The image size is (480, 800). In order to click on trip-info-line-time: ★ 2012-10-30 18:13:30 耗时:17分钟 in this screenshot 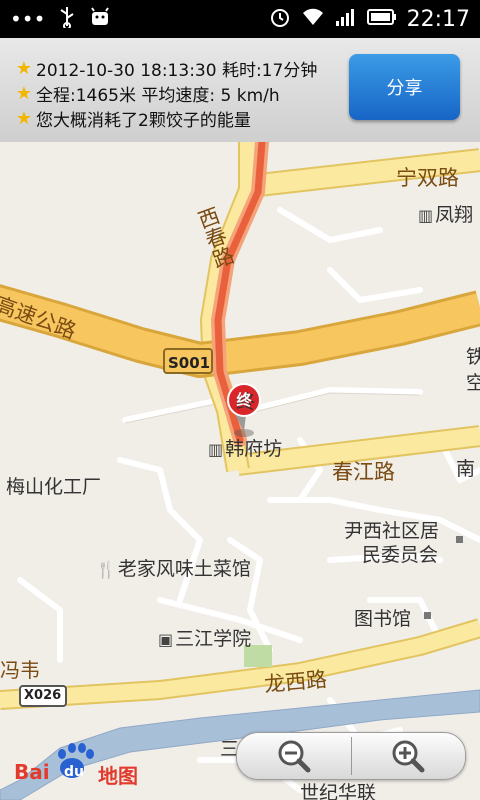, I will do `click(165, 68)`.